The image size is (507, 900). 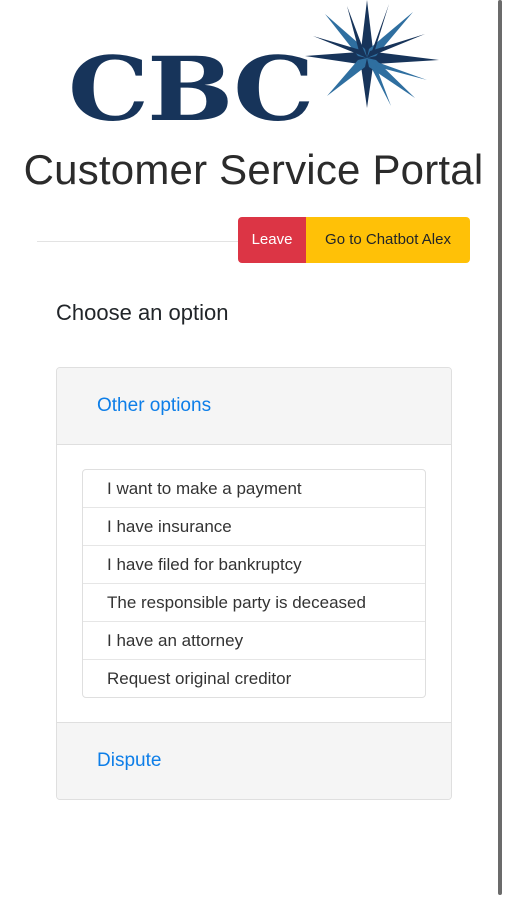 What do you see at coordinates (272, 240) in the screenshot?
I see `leave-button: Leave` at bounding box center [272, 240].